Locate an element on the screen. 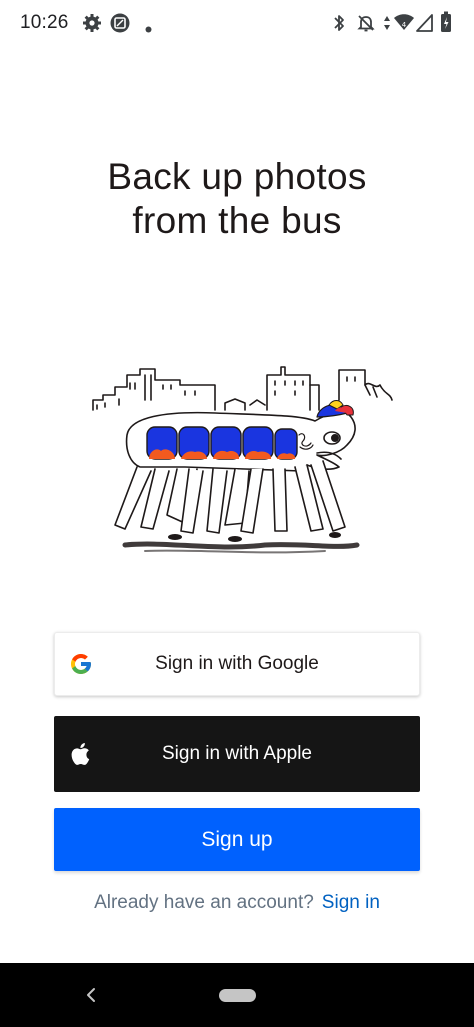 This screenshot has width=474, height=1027. bluetooth-icon is located at coordinates (339, 25).